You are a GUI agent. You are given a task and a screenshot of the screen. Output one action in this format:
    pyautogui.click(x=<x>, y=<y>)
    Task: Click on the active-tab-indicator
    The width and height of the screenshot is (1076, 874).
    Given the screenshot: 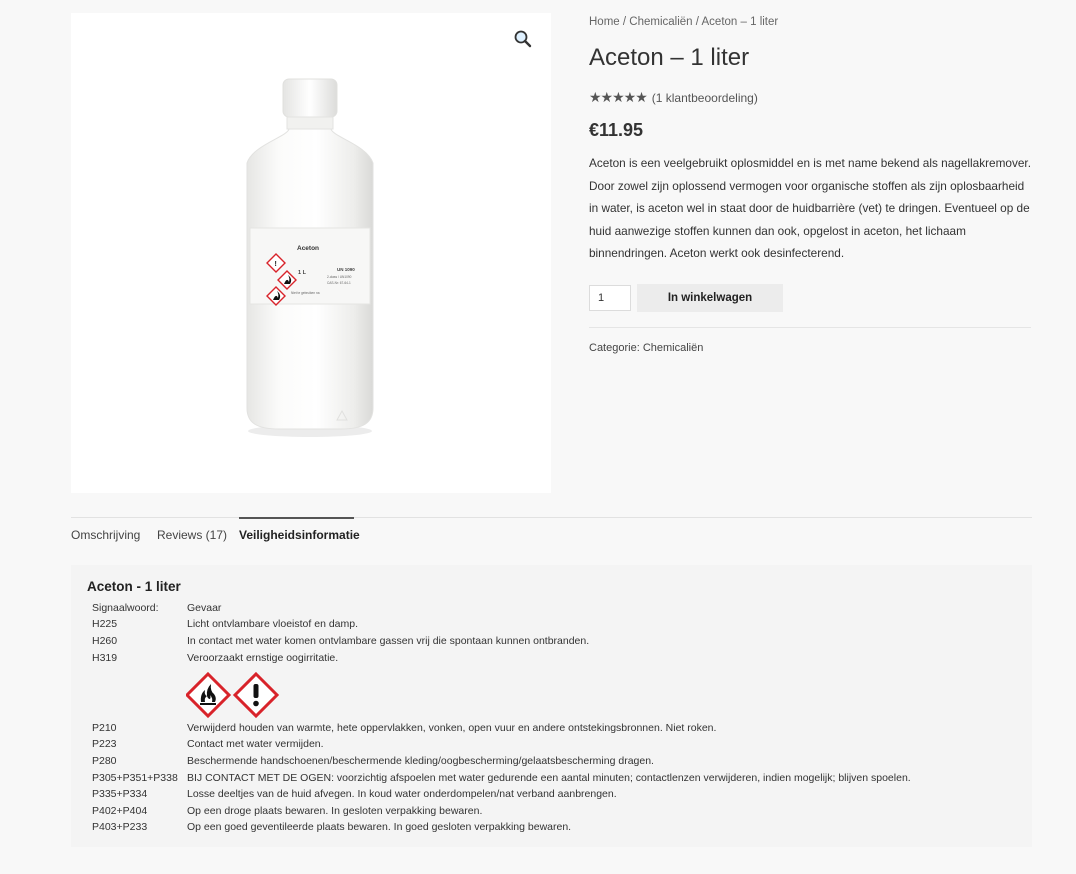 What is the action you would take?
    pyautogui.click(x=296, y=518)
    